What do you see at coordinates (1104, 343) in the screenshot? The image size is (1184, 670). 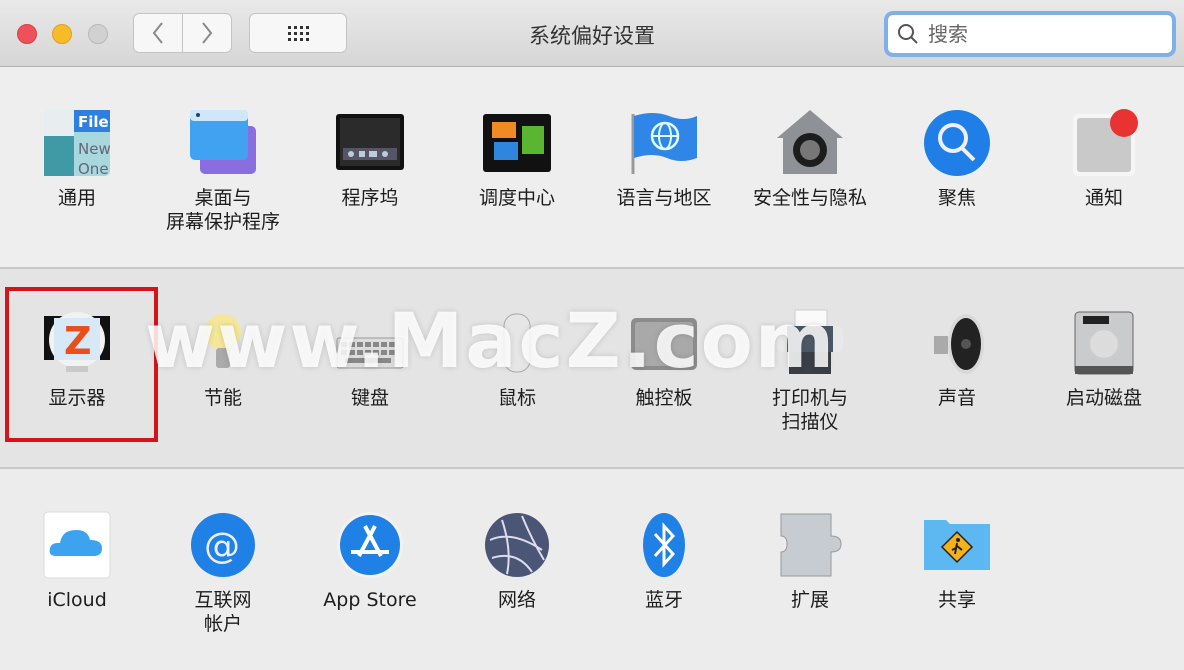 I see `startup-disk-icon` at bounding box center [1104, 343].